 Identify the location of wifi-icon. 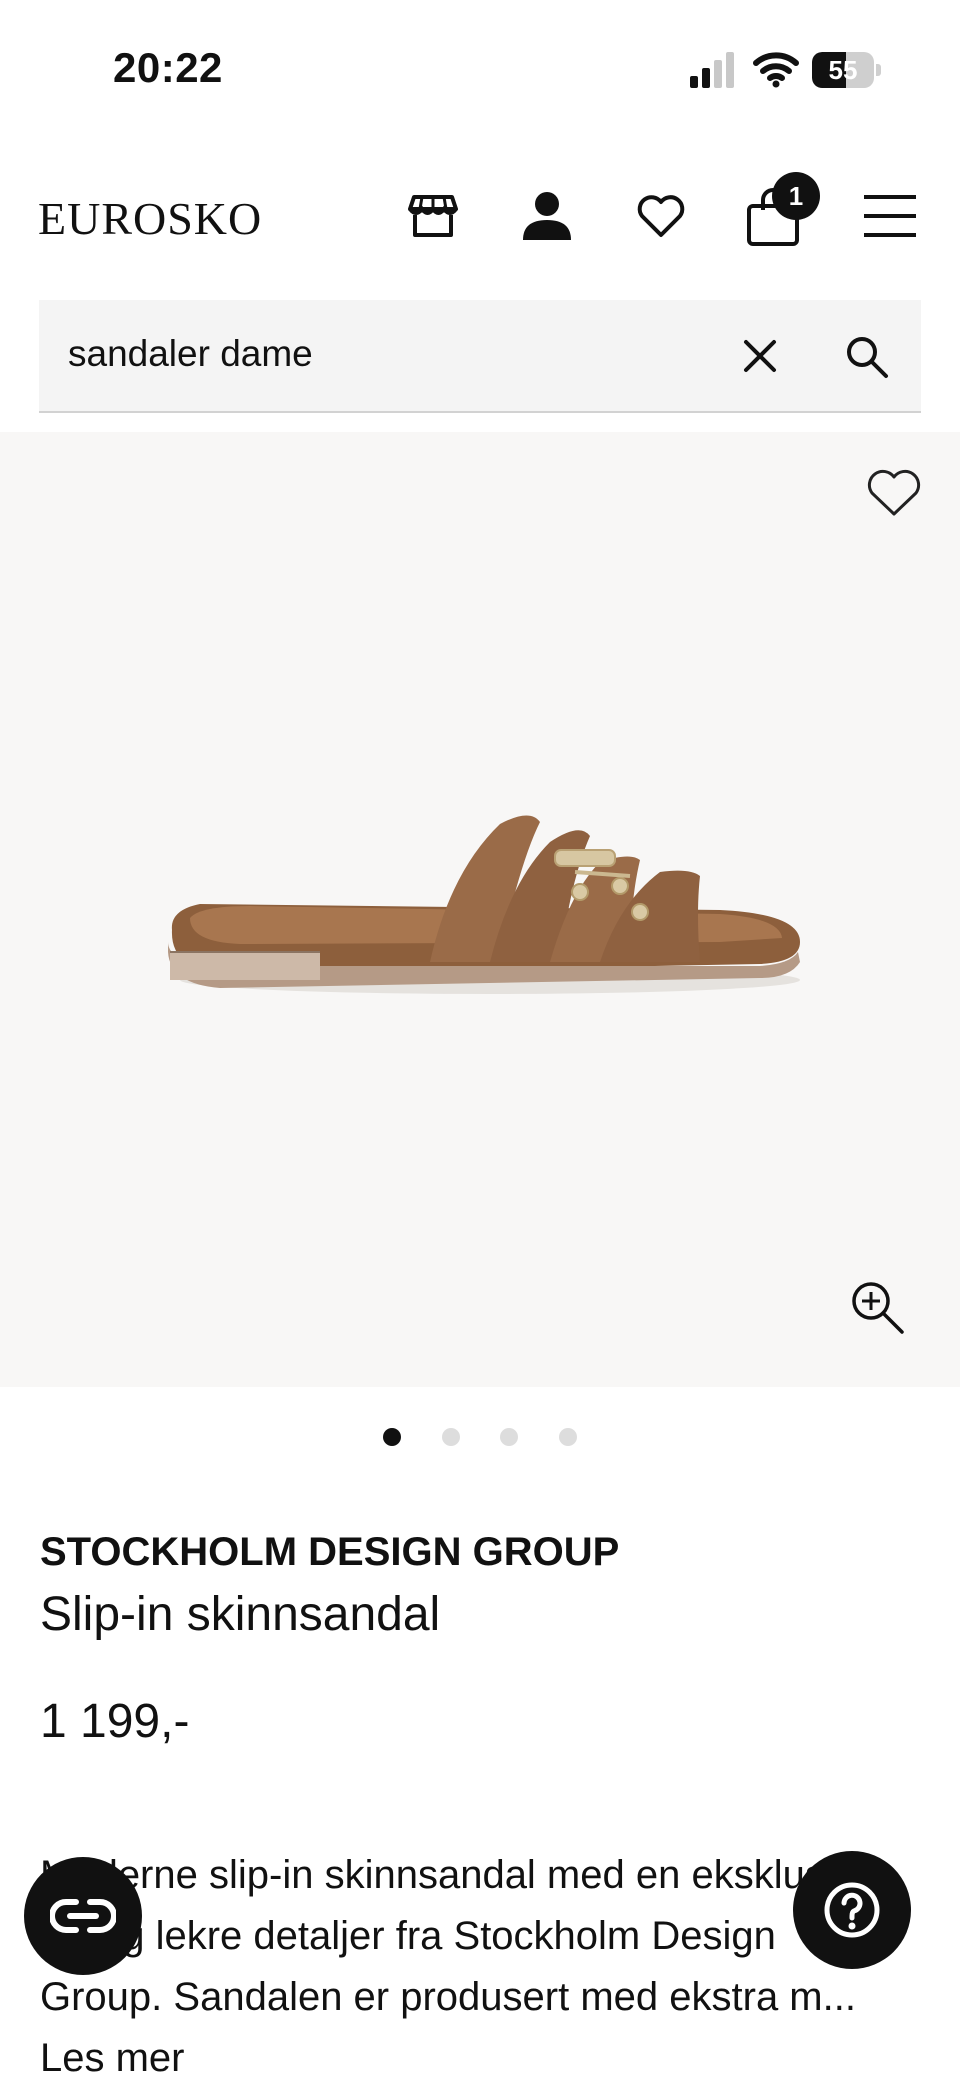
(776, 70).